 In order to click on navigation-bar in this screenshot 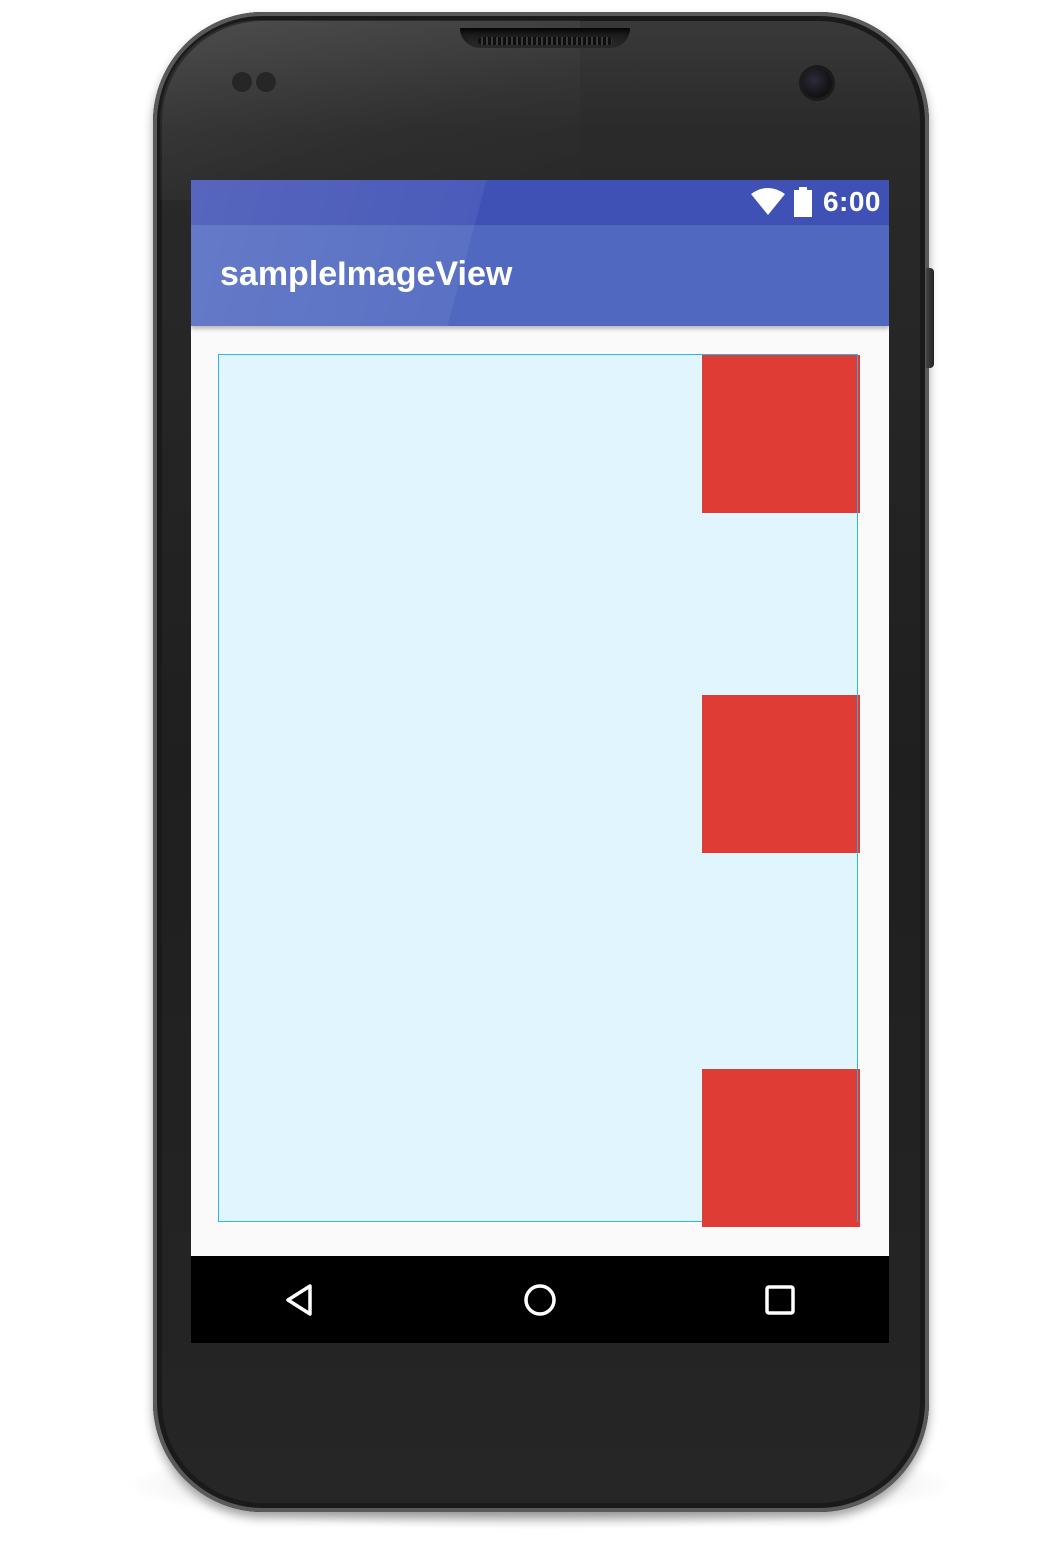, I will do `click(540, 1299)`.